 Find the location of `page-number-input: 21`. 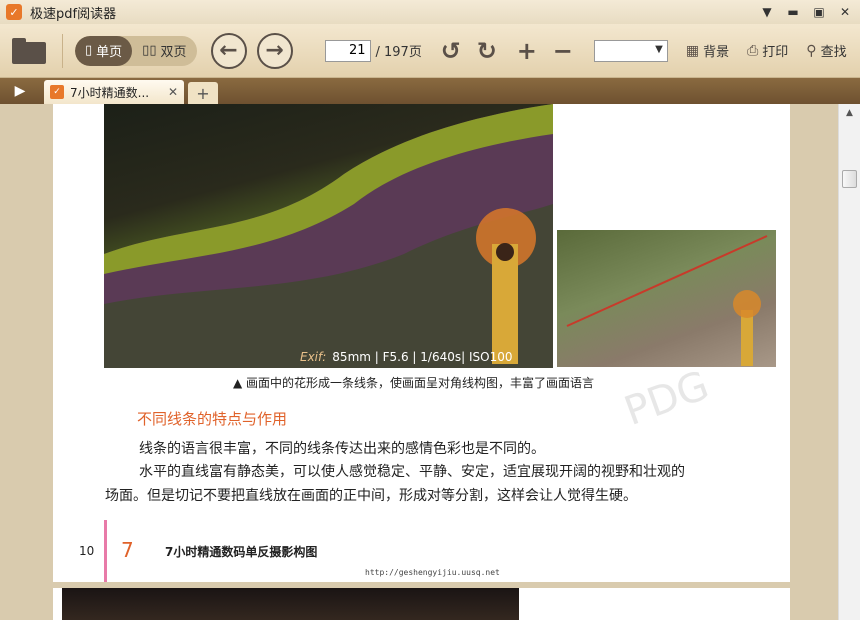

page-number-input: 21 is located at coordinates (347, 50).